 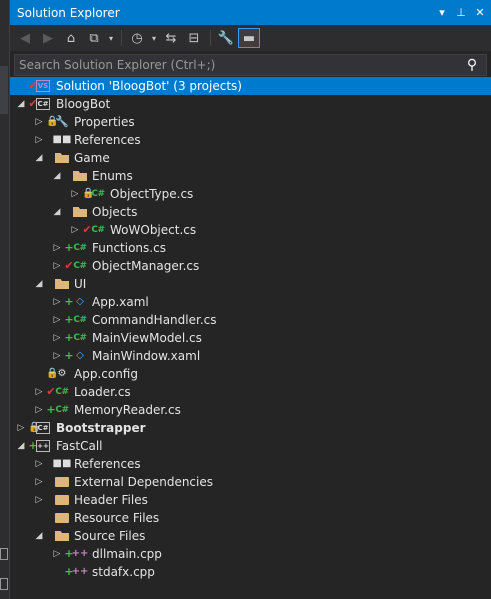 I want to click on tree-item: ▷ External Dependencies, so click(x=250, y=482).